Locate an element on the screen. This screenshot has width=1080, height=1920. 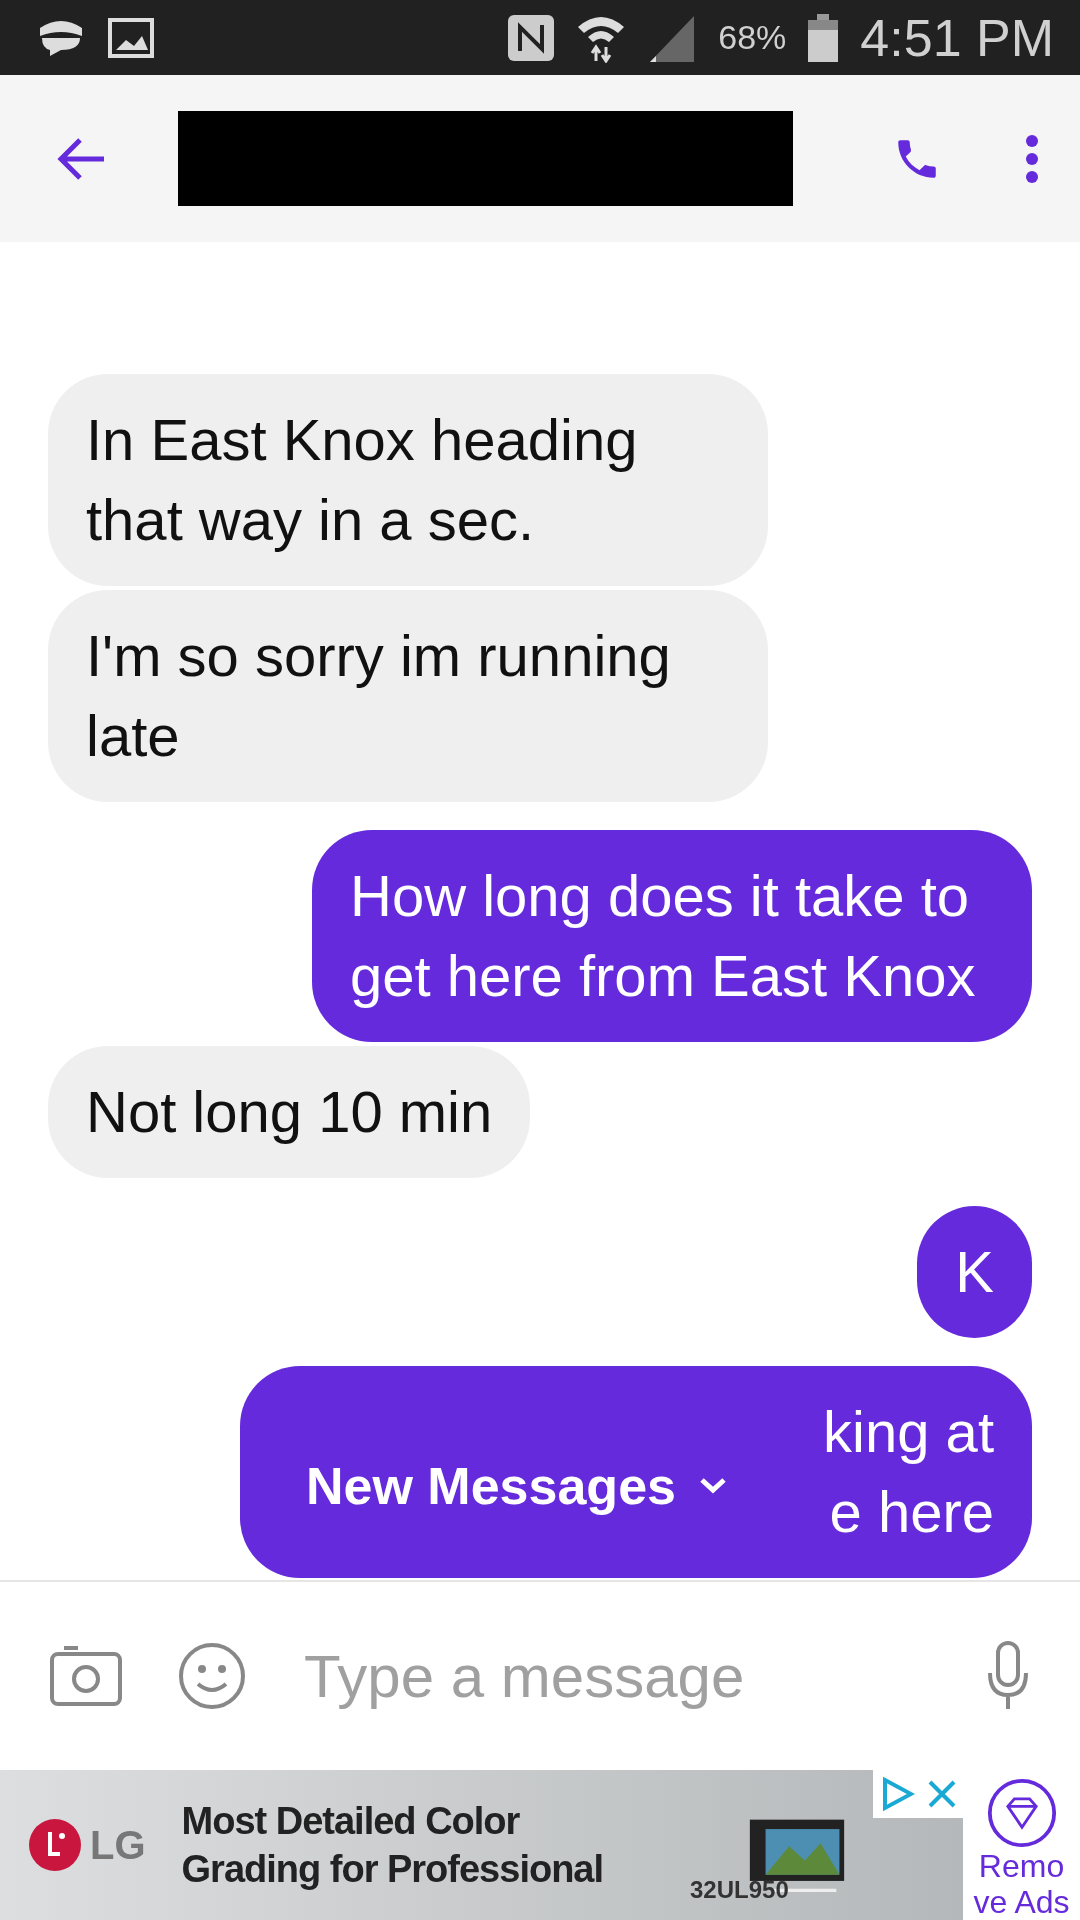
sent-message: How long does it take to get here from East Knox is located at coordinates (672, 936).